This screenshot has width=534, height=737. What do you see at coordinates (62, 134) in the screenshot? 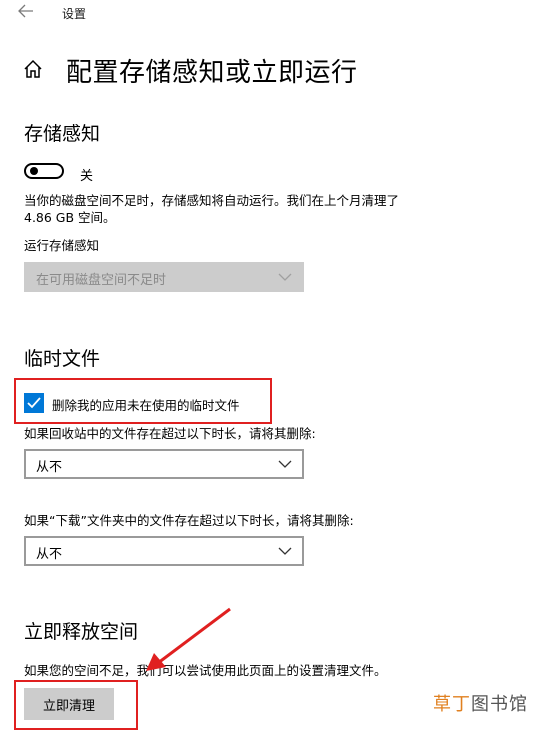
I see `storage-sense-heading: 存储感知` at bounding box center [62, 134].